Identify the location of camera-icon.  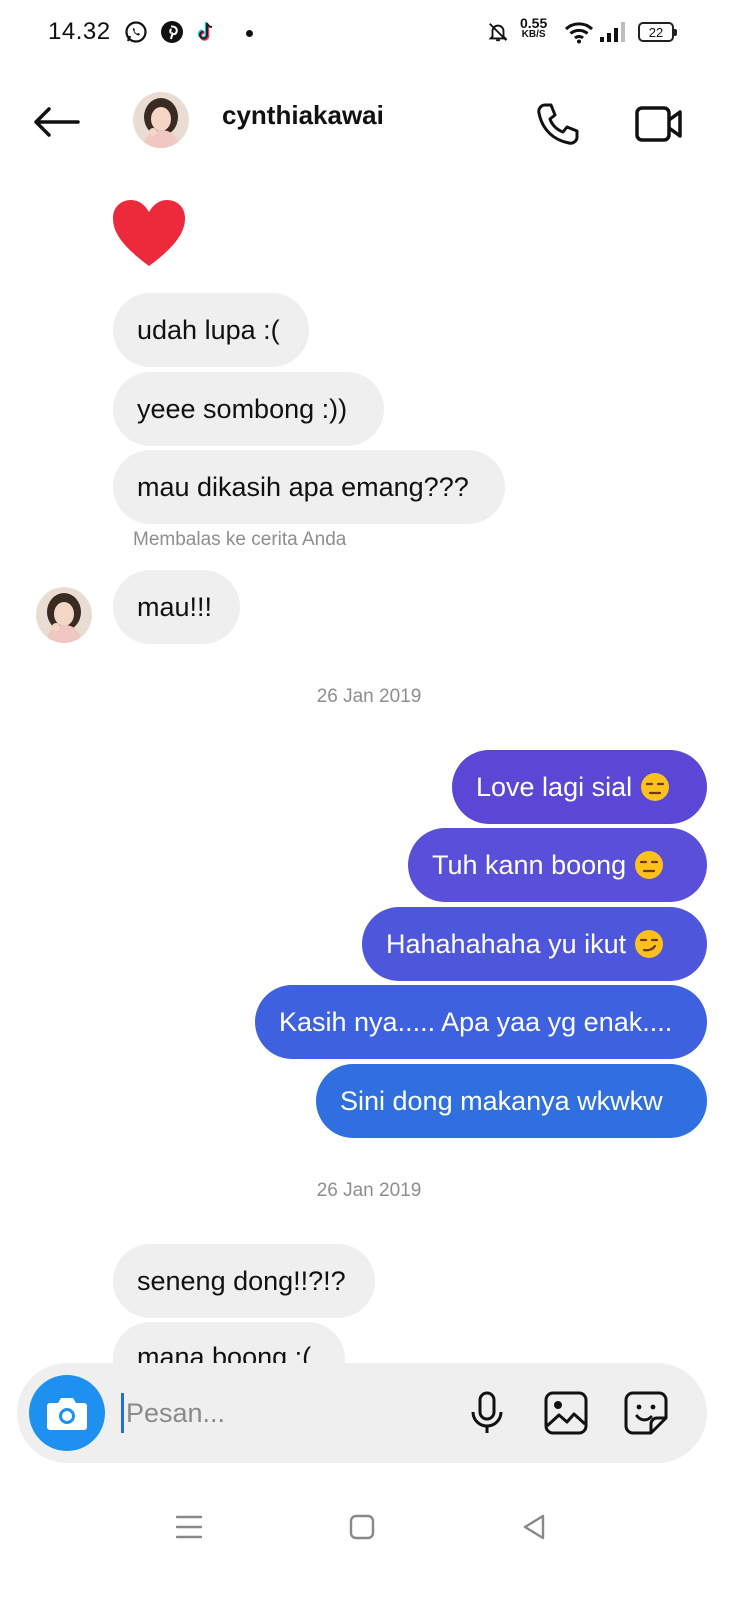
(67, 1414).